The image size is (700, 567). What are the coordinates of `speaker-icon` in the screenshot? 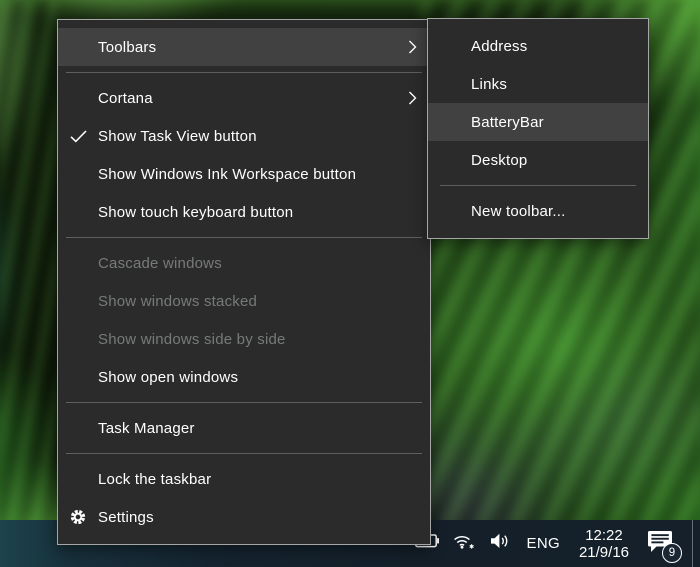 It's located at (500, 543).